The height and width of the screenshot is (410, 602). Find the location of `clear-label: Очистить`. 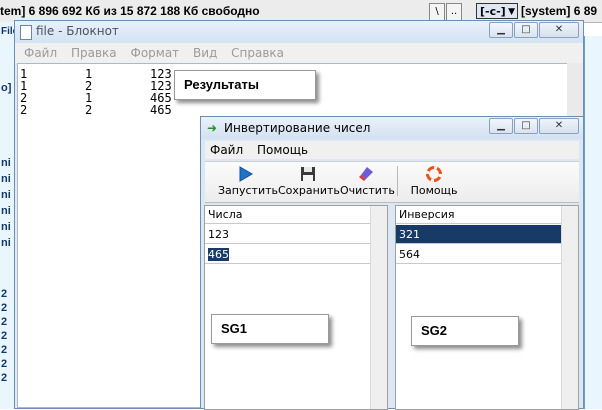

clear-label: Очистить is located at coordinates (367, 190).